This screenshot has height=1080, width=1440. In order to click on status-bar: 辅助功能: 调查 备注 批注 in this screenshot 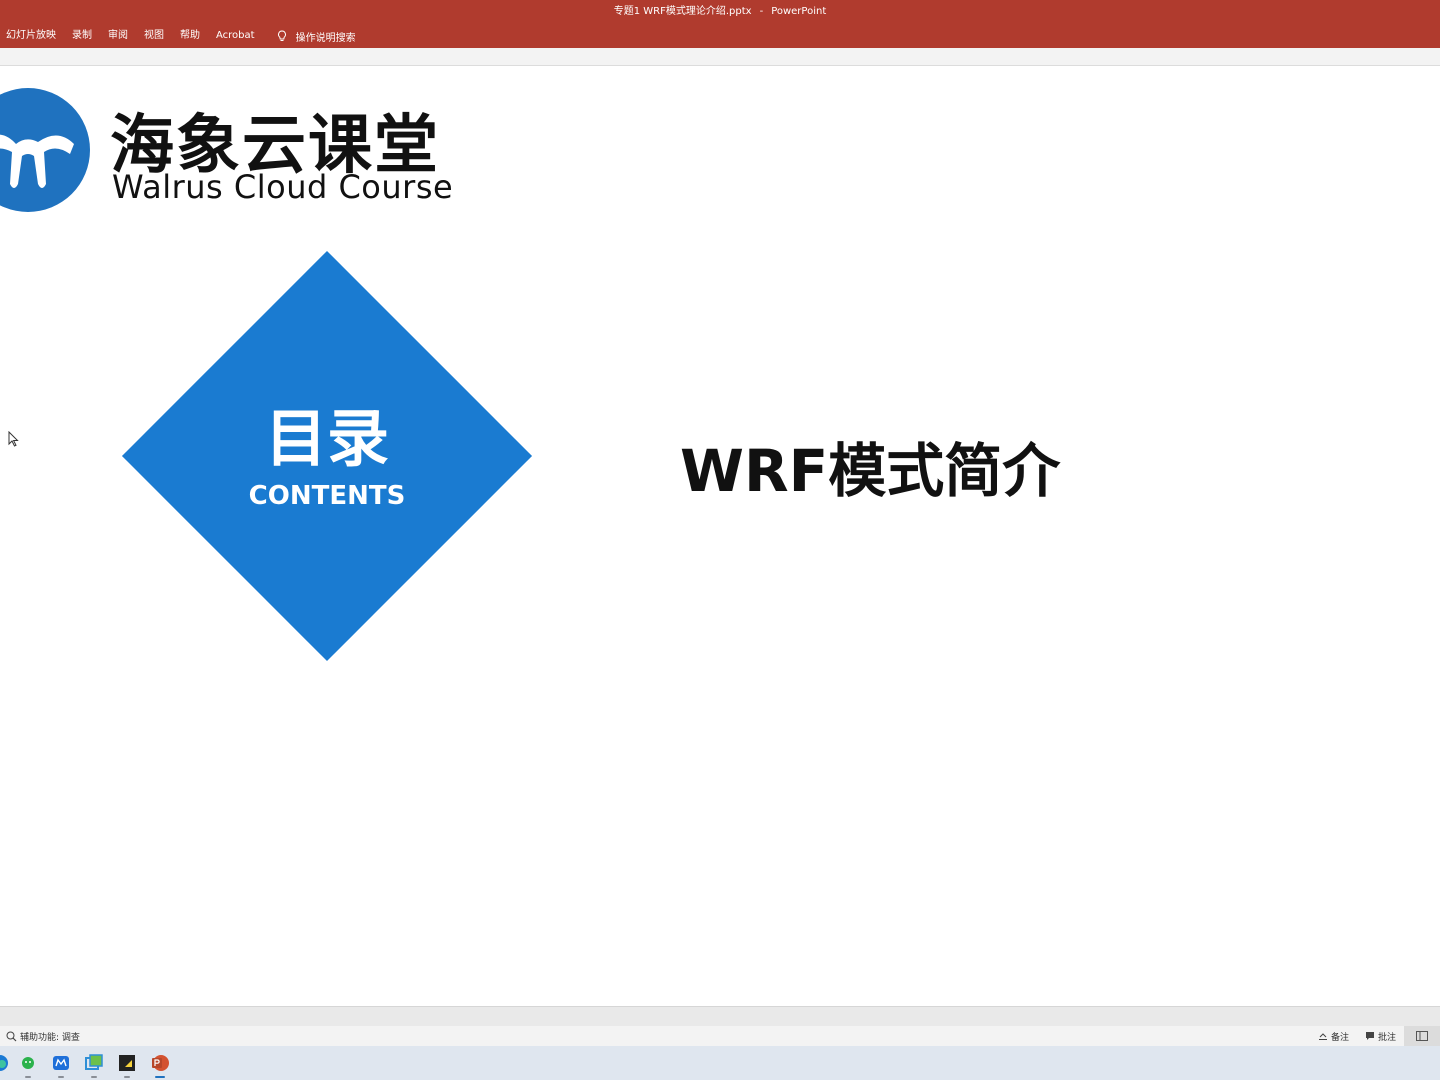, I will do `click(720, 1036)`.